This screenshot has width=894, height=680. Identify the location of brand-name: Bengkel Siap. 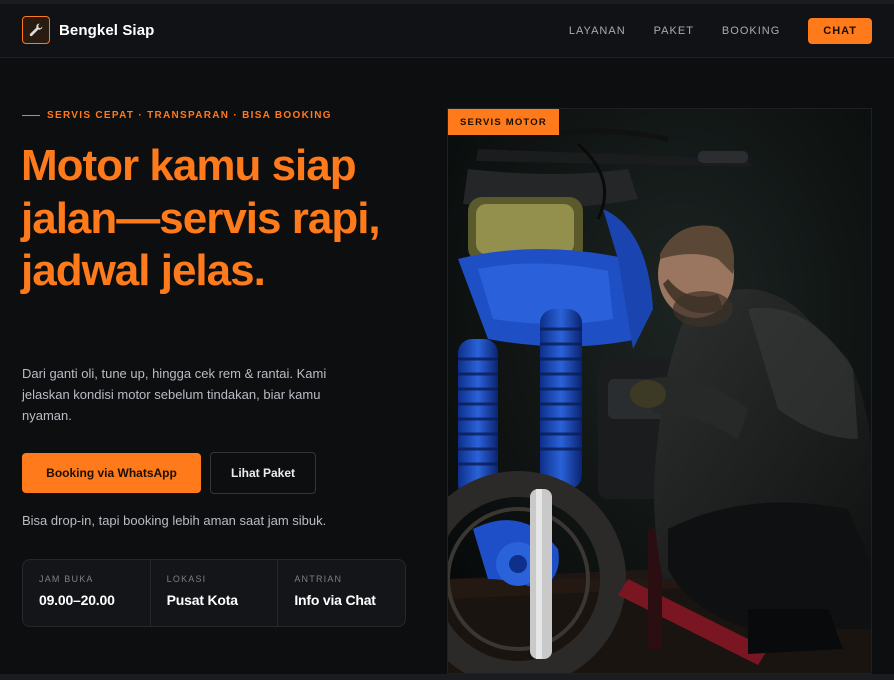
(107, 30).